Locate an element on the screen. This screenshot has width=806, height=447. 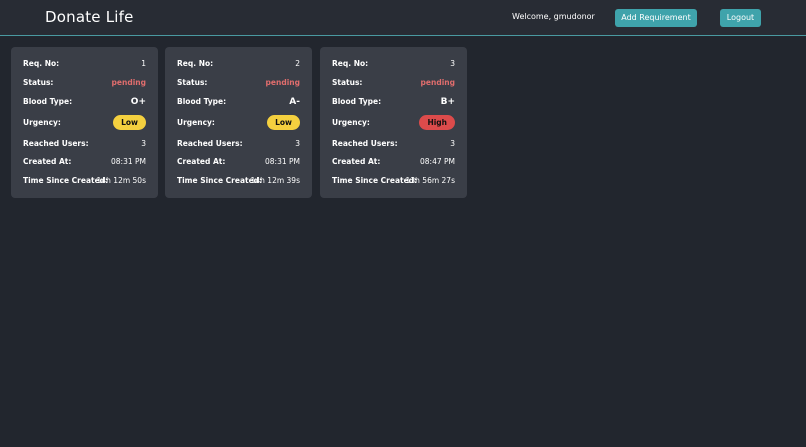
urgency-row: Urgency: High is located at coordinates (393, 122).